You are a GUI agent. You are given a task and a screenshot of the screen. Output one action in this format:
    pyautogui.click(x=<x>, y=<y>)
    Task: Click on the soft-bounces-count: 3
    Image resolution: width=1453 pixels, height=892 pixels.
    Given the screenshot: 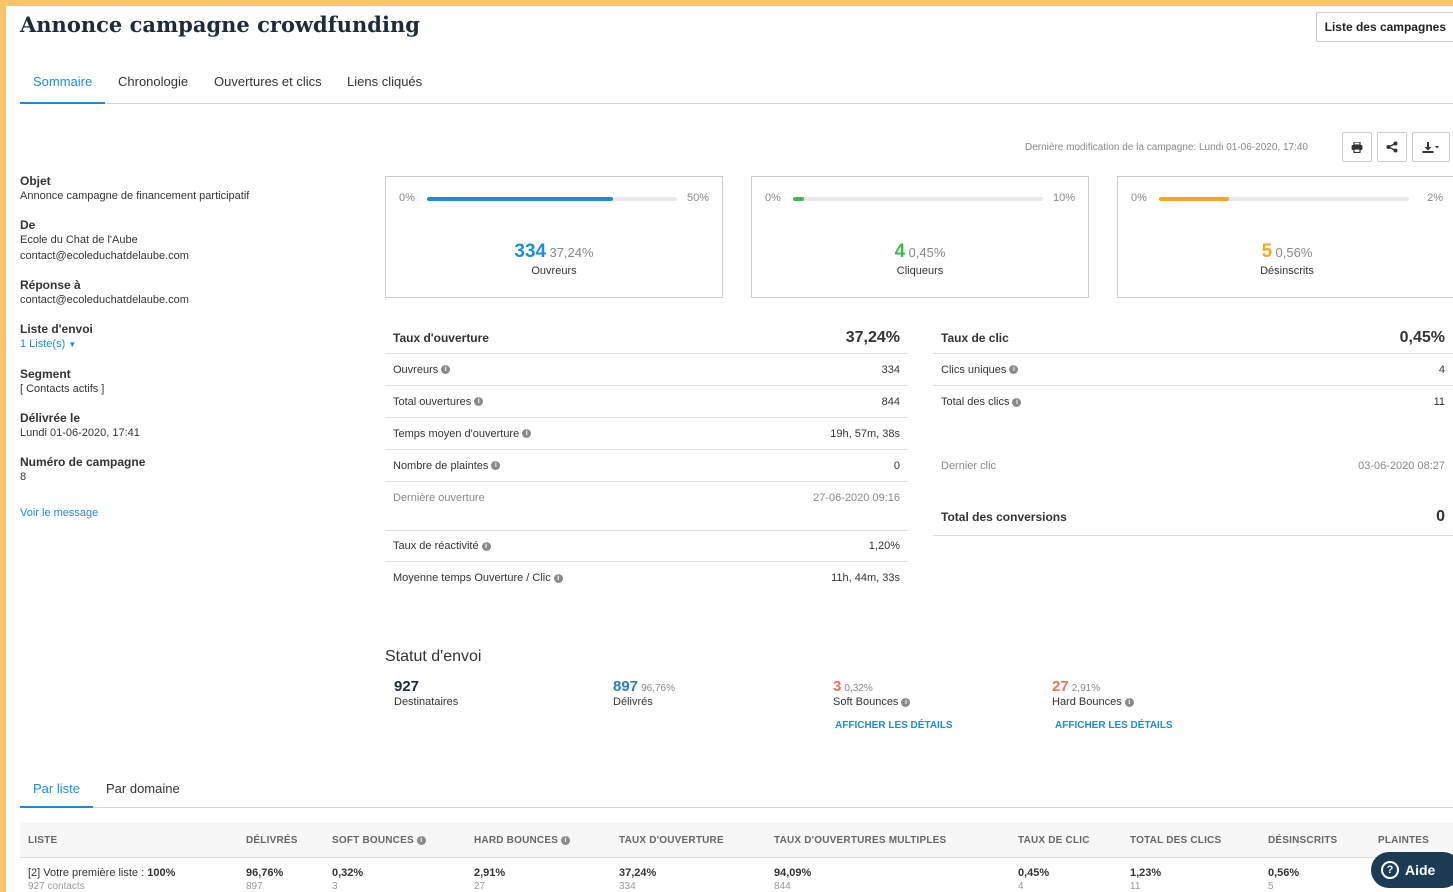 What is the action you would take?
    pyautogui.click(x=837, y=686)
    